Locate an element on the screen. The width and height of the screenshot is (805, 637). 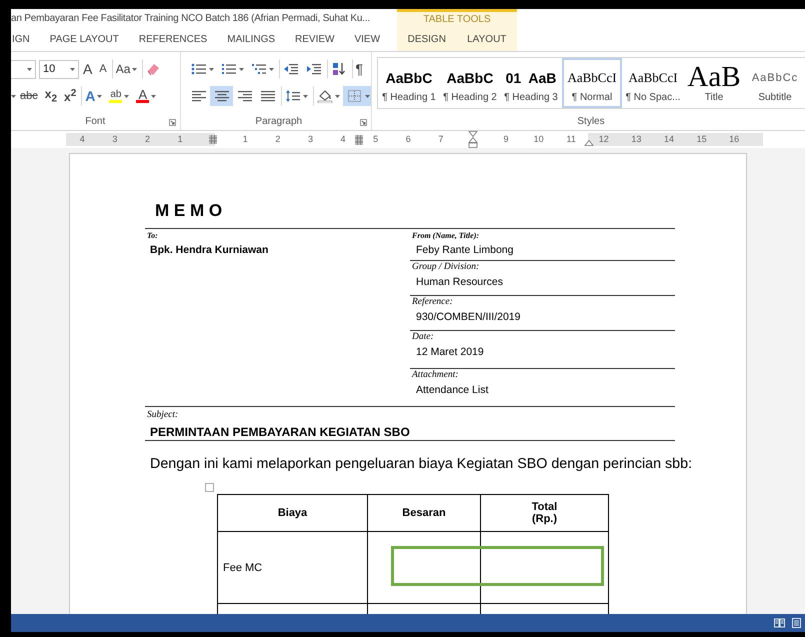
field-label: Group / Division: is located at coordinates (445, 267).